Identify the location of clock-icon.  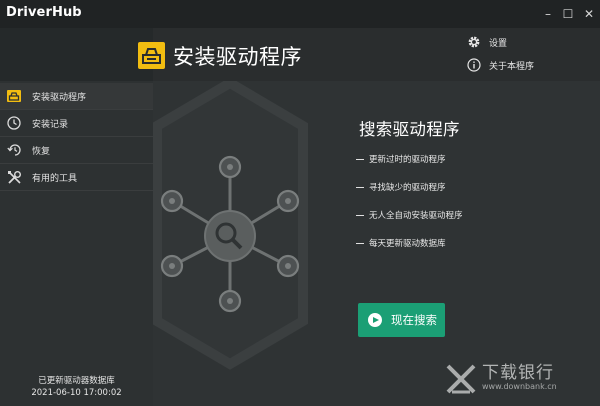
(14, 123).